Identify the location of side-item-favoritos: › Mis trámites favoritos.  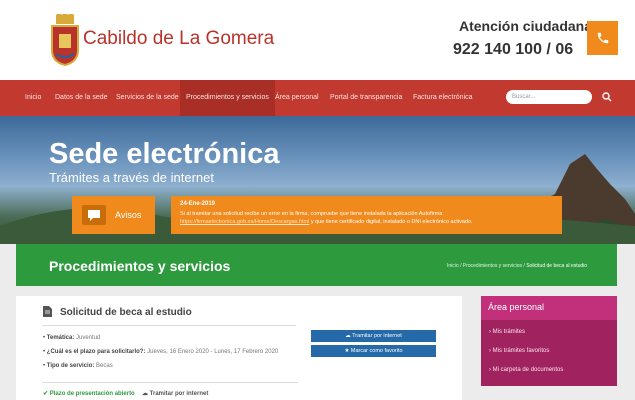
(519, 351).